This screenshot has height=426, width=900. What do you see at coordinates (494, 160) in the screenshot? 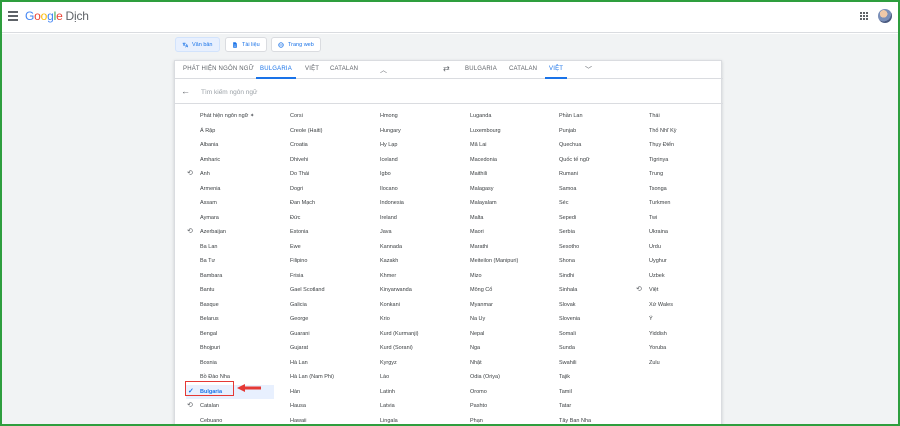
I see `language-item: Macedonia` at bounding box center [494, 160].